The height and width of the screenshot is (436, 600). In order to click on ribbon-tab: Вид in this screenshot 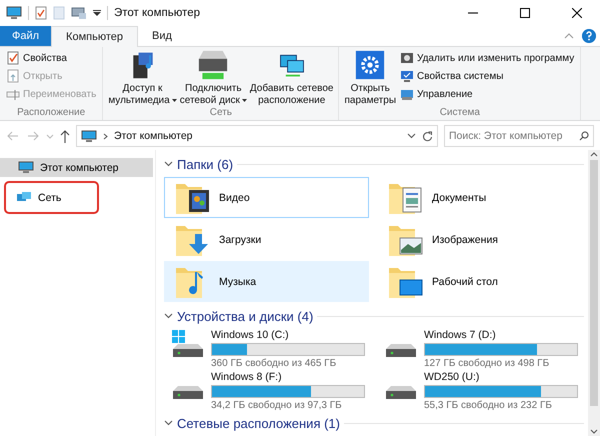, I will do `click(162, 36)`.